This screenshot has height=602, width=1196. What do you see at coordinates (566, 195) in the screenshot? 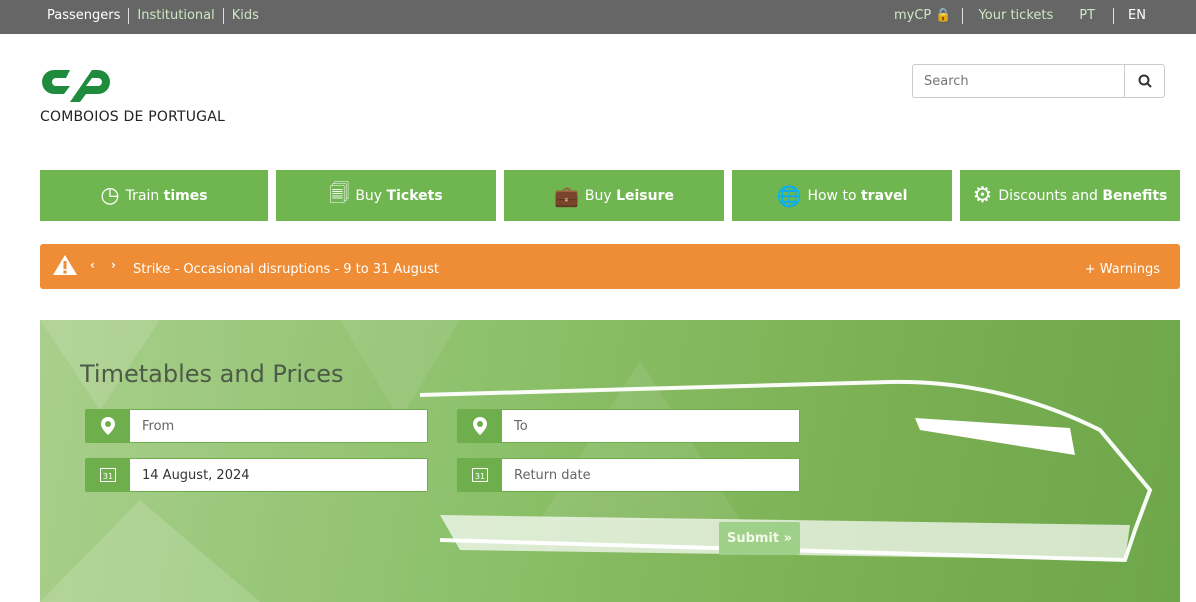
I see `suitcase-icon: 💼` at bounding box center [566, 195].